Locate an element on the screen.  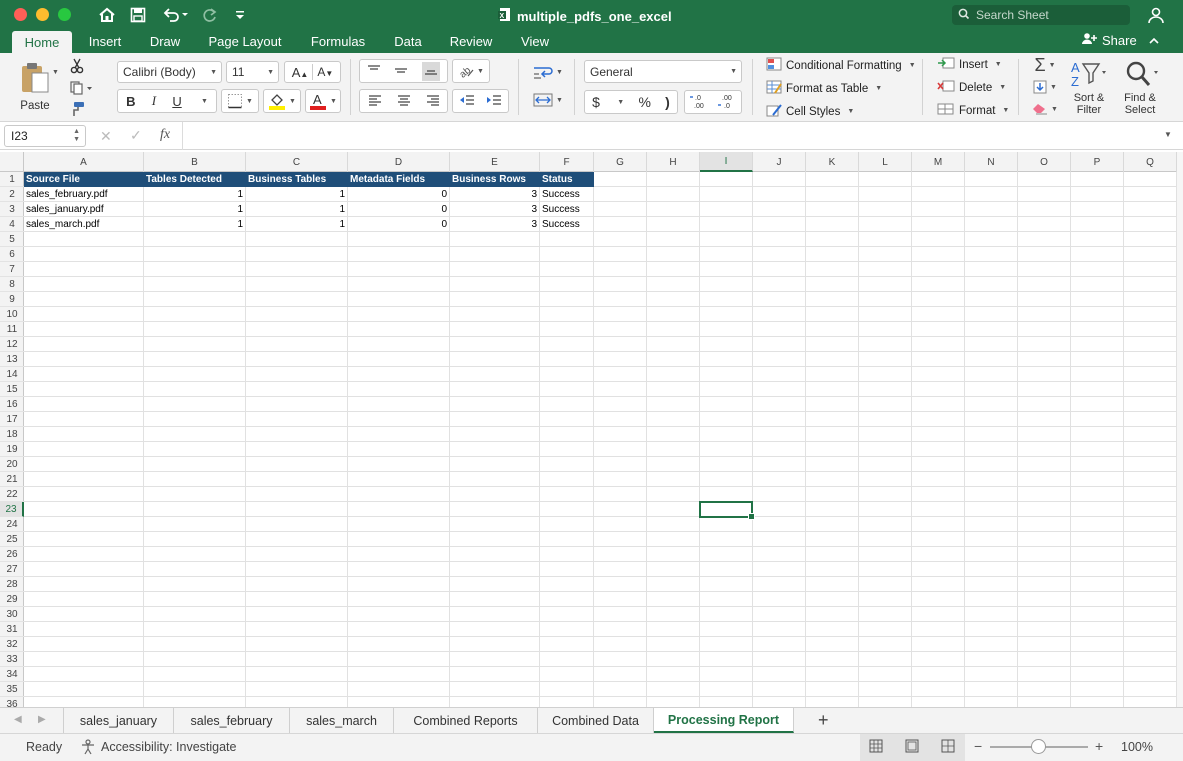
column-header-n: N is located at coordinates (991, 162).